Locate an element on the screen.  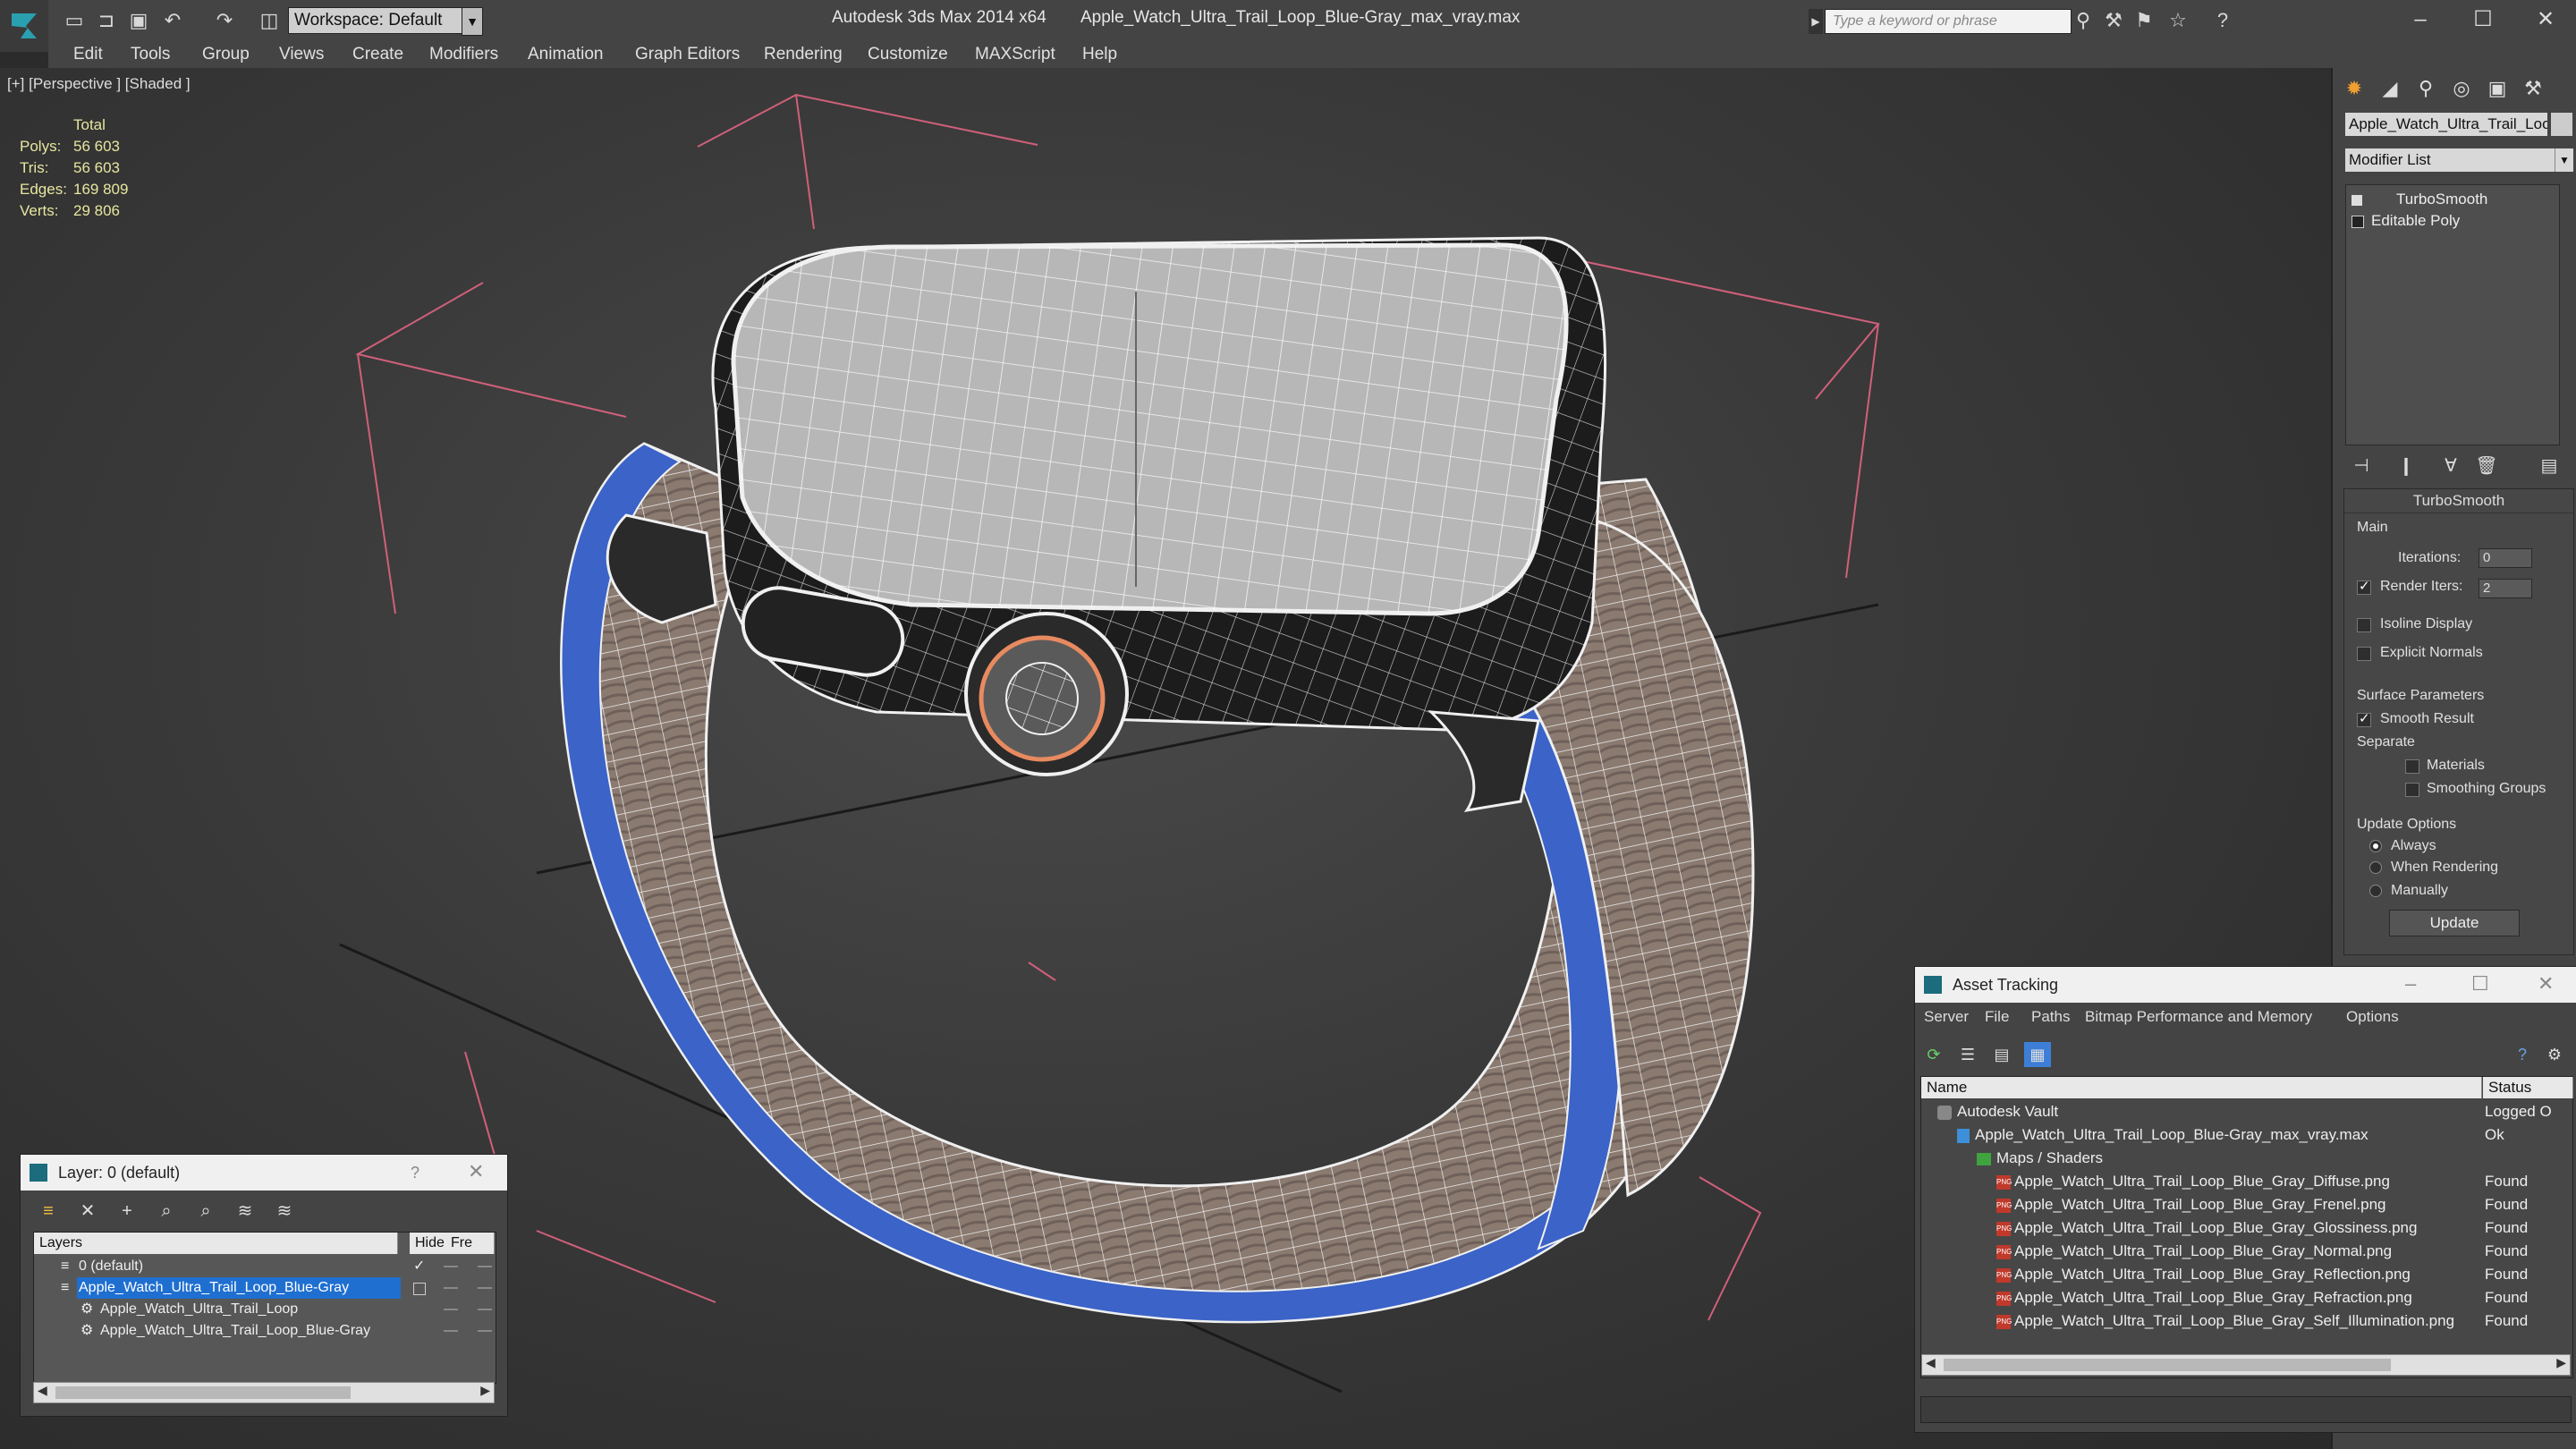
status-column-header: Status is located at coordinates (2528, 1087).